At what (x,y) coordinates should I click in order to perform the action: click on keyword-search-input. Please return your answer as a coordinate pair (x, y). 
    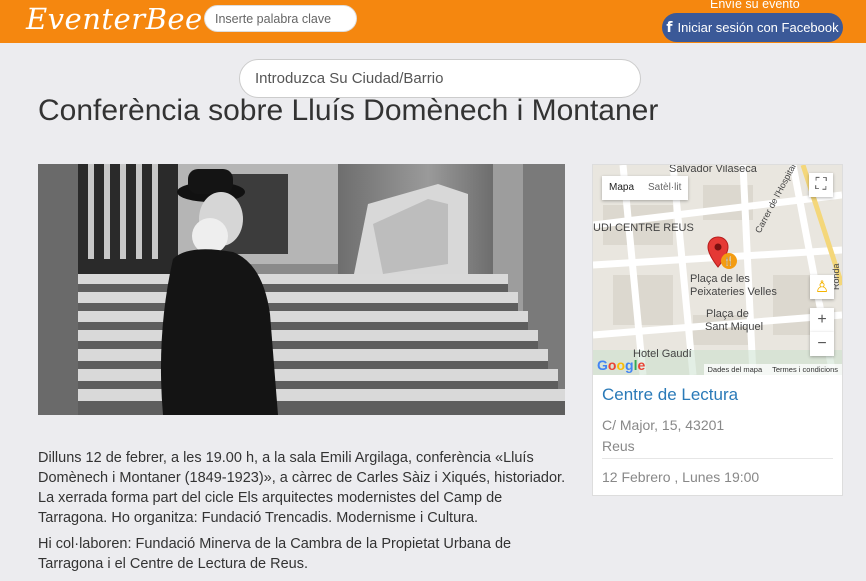
    Looking at the image, I should click on (280, 18).